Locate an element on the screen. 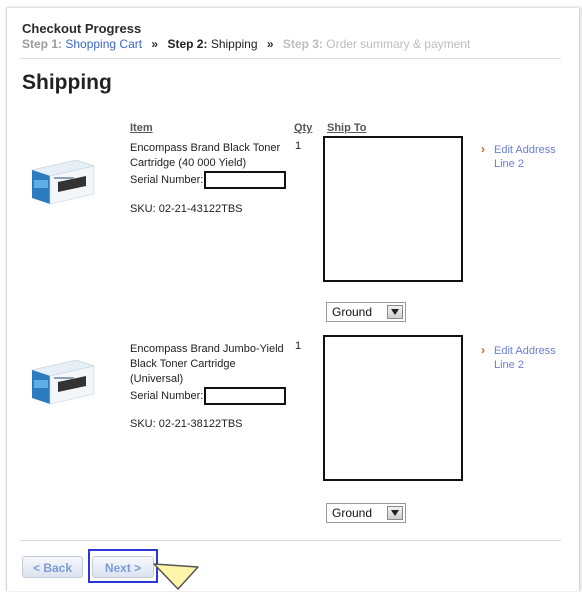 This screenshot has height=592, width=582. column-header-ship-to: Ship To is located at coordinates (347, 128).